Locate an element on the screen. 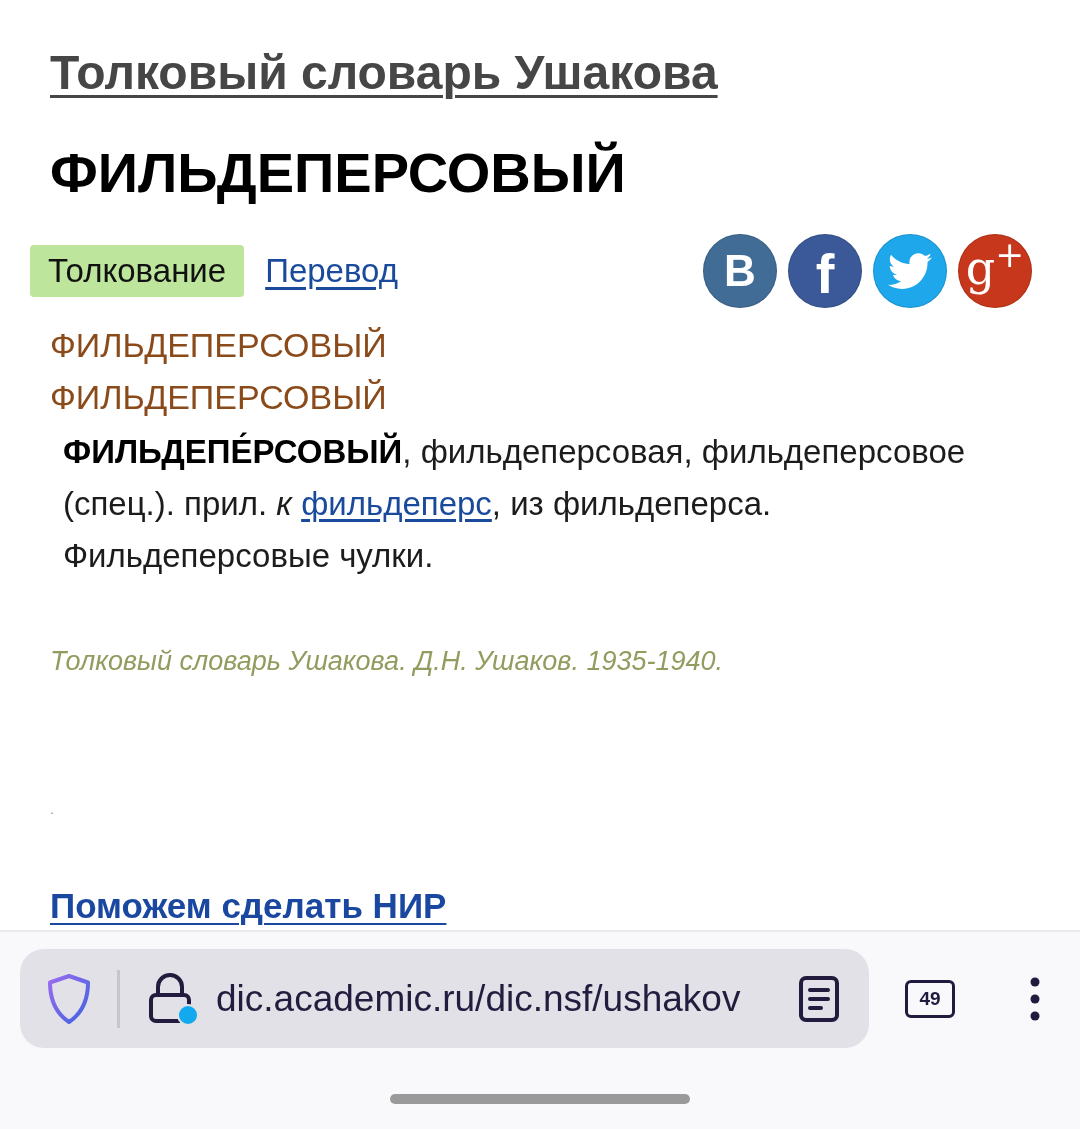 The height and width of the screenshot is (1129, 1080). lock-icon is located at coordinates (173, 998).